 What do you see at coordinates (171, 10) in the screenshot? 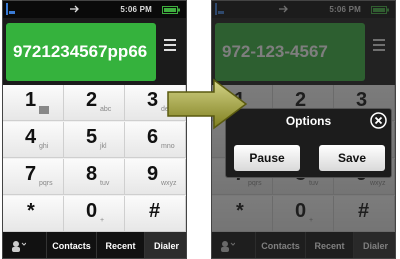
I see `battery-icon` at bounding box center [171, 10].